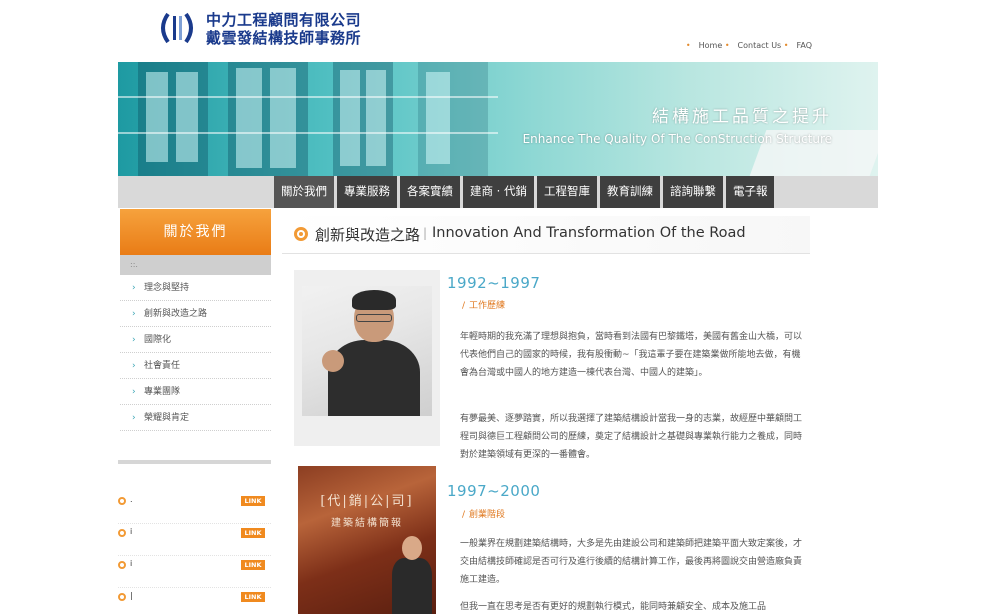  I want to click on sidebar-menu: › 理念與堅持 › 創新與改造之路 › 國際化 › 社會責任 › 專業團隊 › 榮耀與肯定, so click(195, 353).